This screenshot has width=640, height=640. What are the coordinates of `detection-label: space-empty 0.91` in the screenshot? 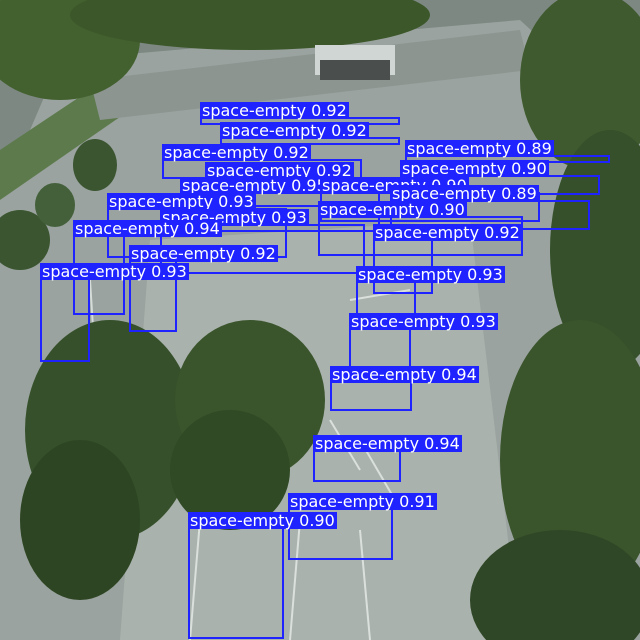 It's located at (362, 501).